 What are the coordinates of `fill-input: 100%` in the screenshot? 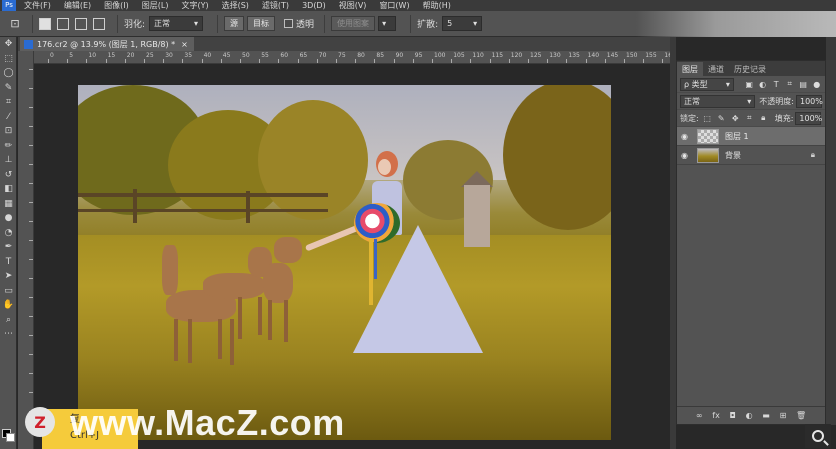 It's located at (809, 118).